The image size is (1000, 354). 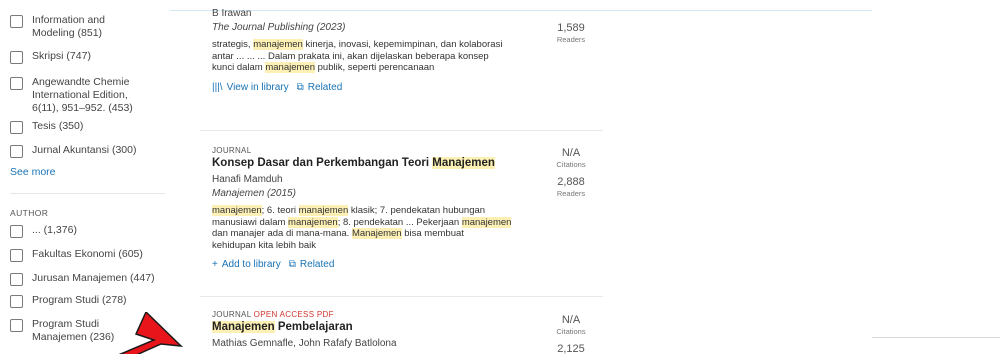 I want to click on source-filter-label: Skripsi (747), so click(x=61, y=56).